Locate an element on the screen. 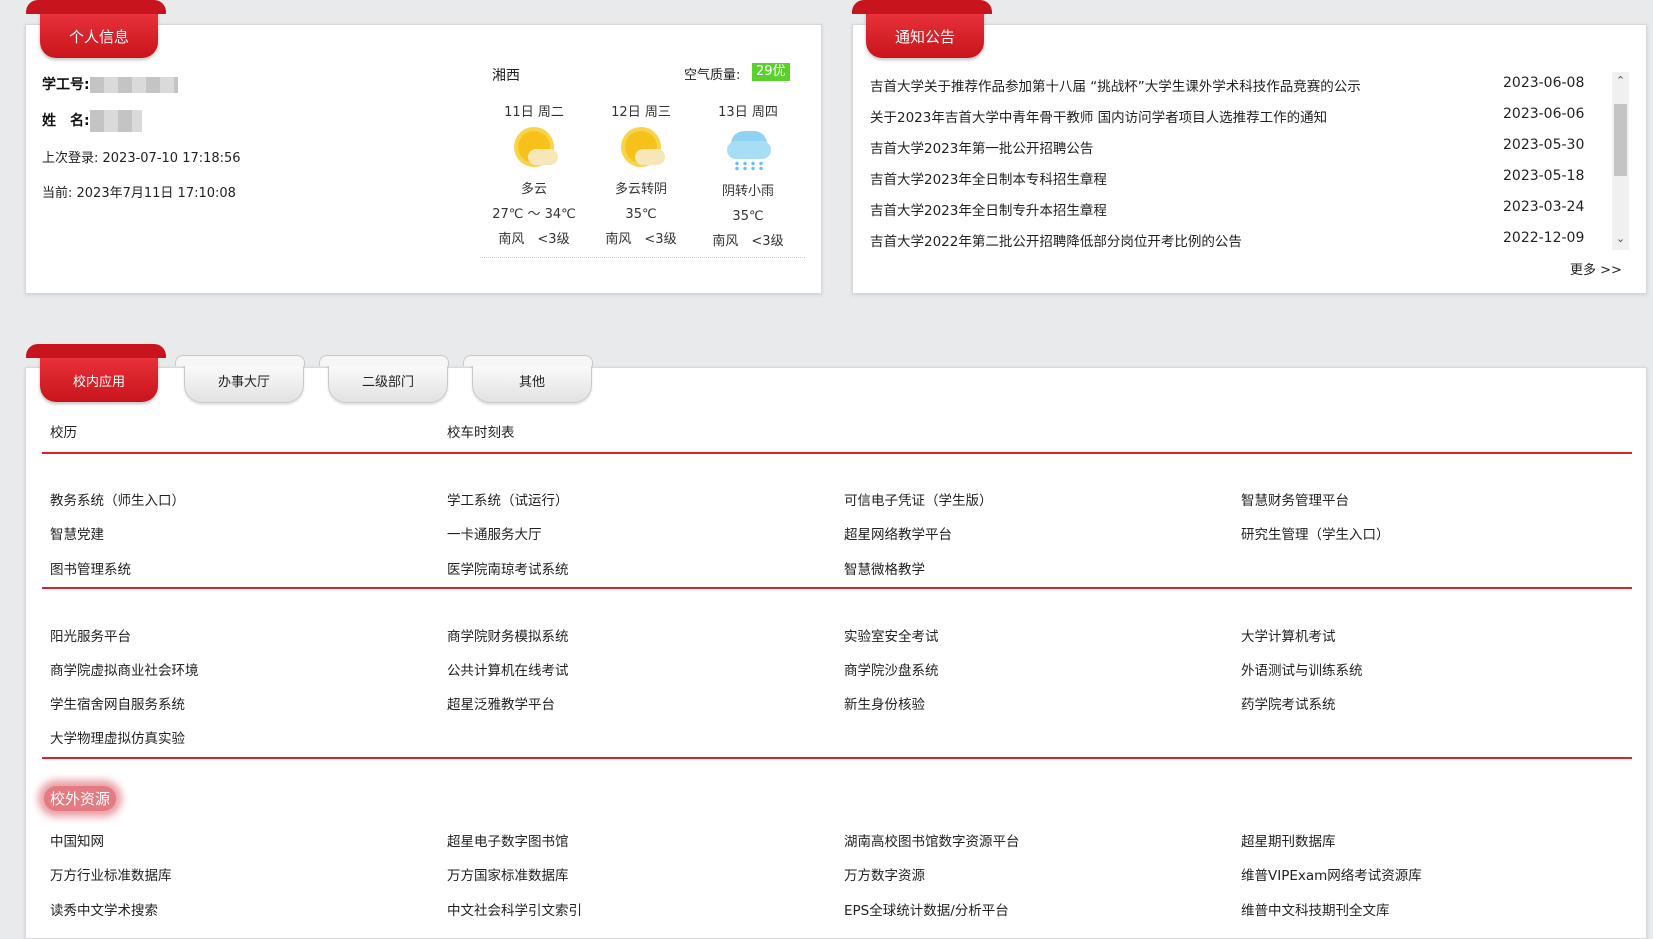  weather-date: 13日 周四 is located at coordinates (748, 112).